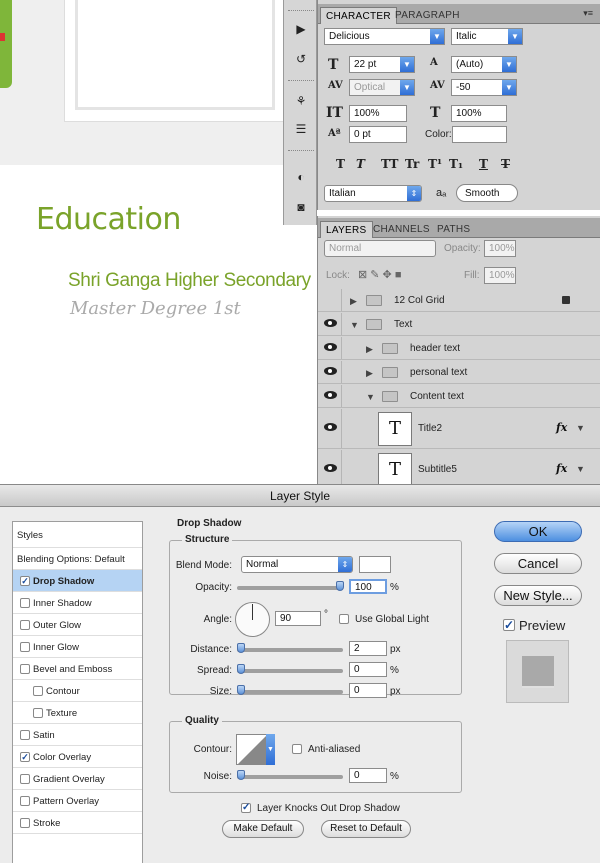  Describe the element at coordinates (77, 603) in the screenshot. I see `style-item-inner-shadow: Inner Shadow` at that location.